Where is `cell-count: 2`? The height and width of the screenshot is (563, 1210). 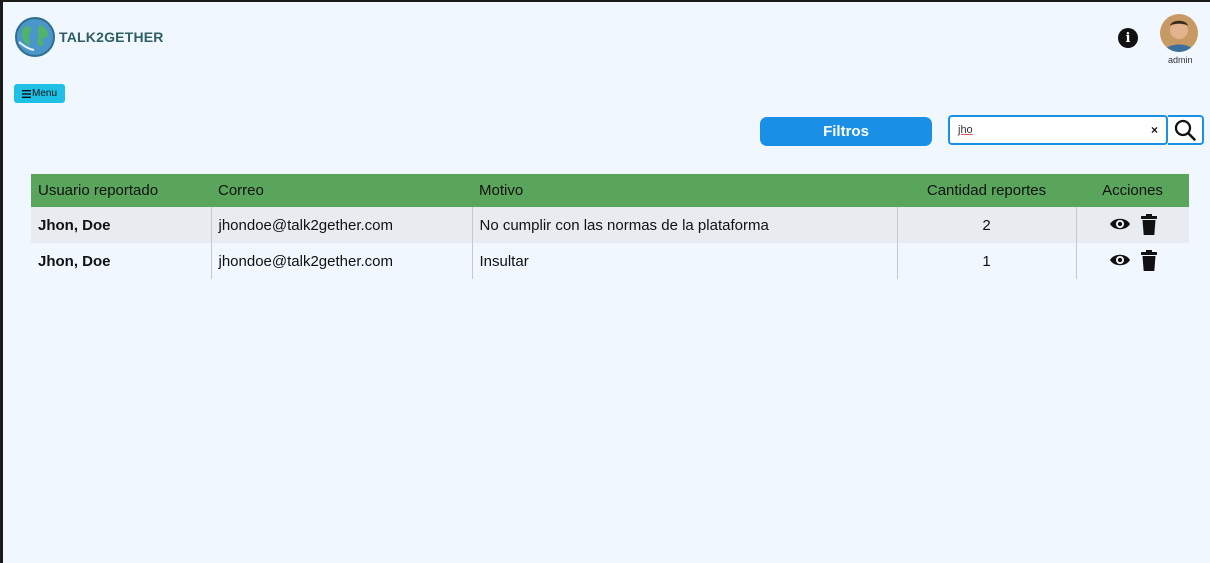
cell-count: 2 is located at coordinates (986, 225).